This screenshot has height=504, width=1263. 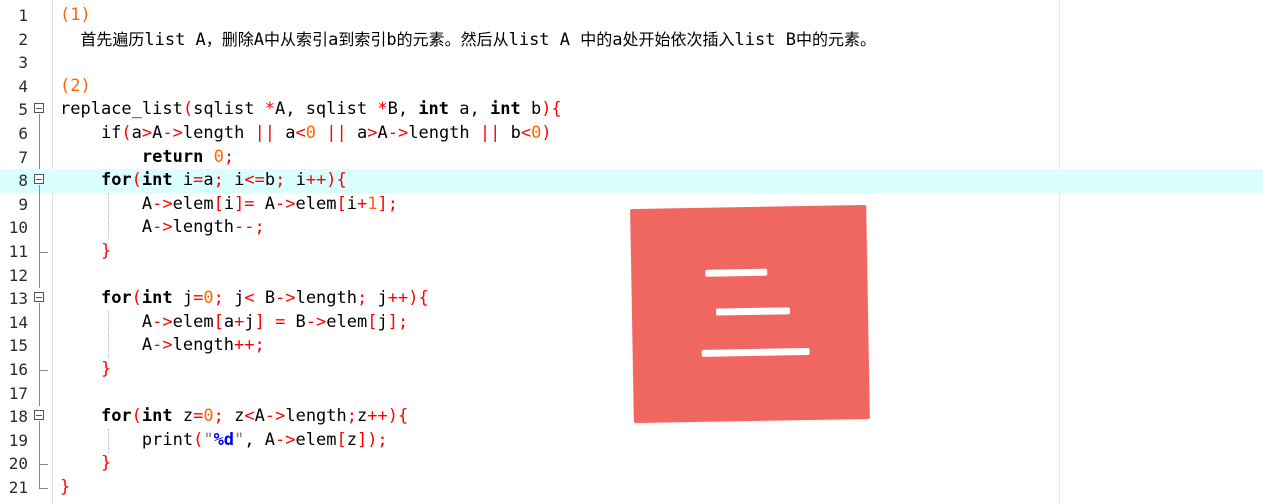 What do you see at coordinates (296, 39) in the screenshot?
I see `code-token: 中从索引` at bounding box center [296, 39].